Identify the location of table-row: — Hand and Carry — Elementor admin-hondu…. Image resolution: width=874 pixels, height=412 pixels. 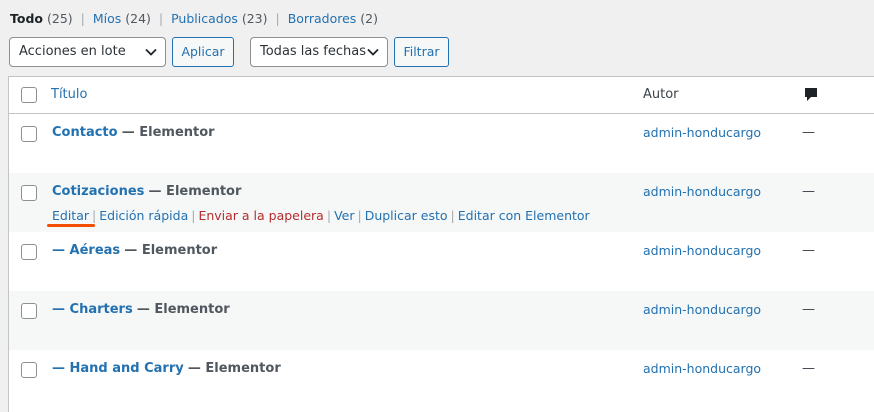
(441, 379).